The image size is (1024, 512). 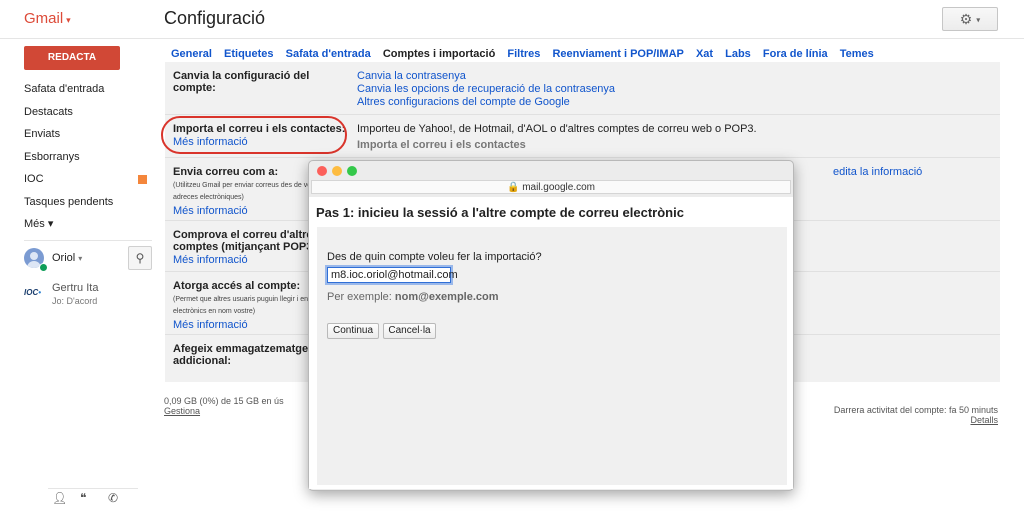 I want to click on change-password-link: Canvia la contrasenya, so click(x=486, y=76).